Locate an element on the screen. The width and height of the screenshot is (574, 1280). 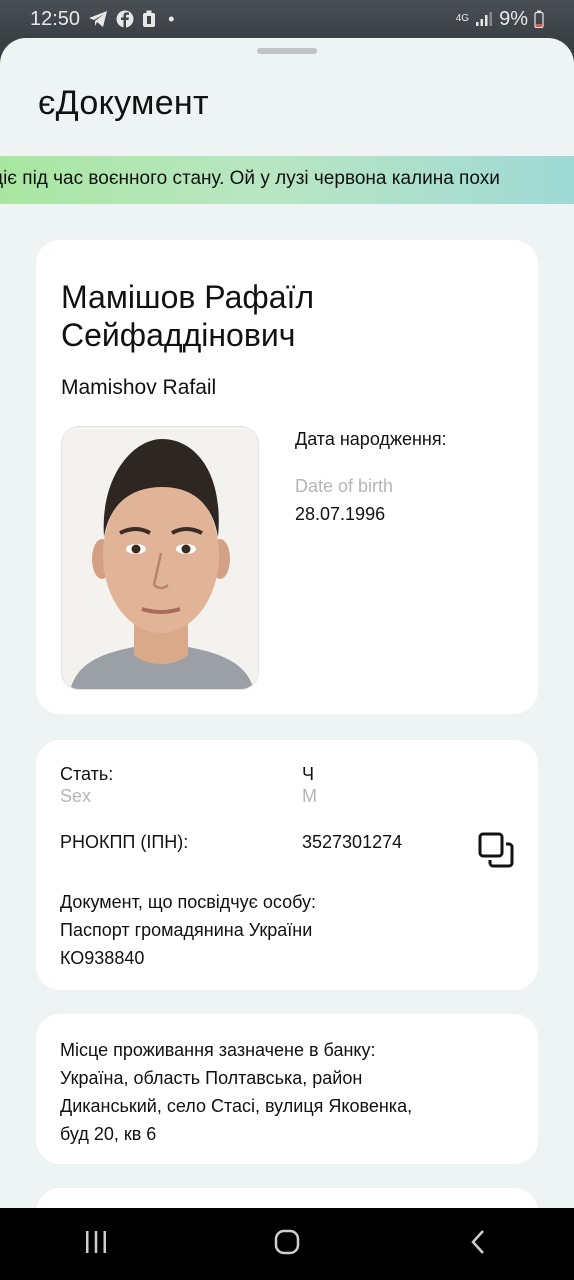
recents-icon is located at coordinates (96, 1244).